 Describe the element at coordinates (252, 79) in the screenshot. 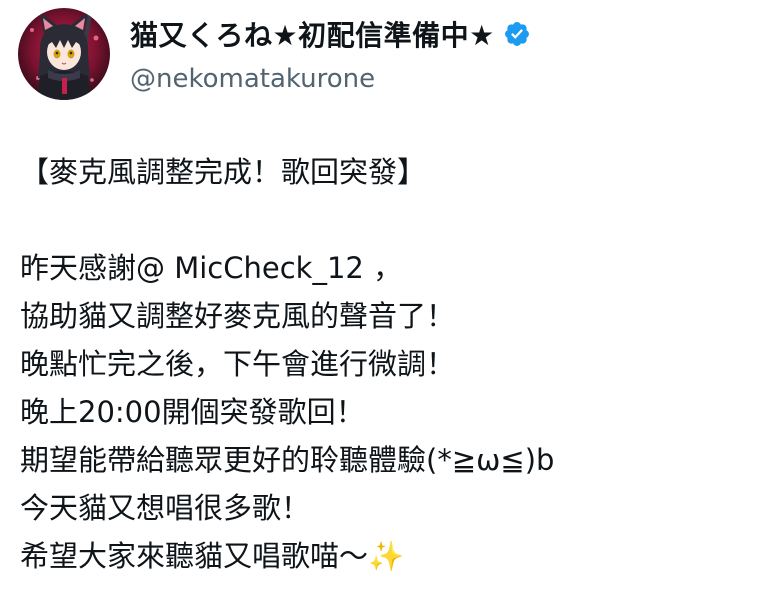

I see `author-handle: @nekomatakurone` at that location.